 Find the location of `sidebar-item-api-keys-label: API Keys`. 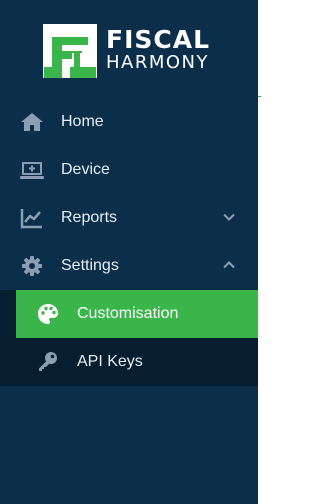

sidebar-item-api-keys-label: API Keys is located at coordinates (110, 361).